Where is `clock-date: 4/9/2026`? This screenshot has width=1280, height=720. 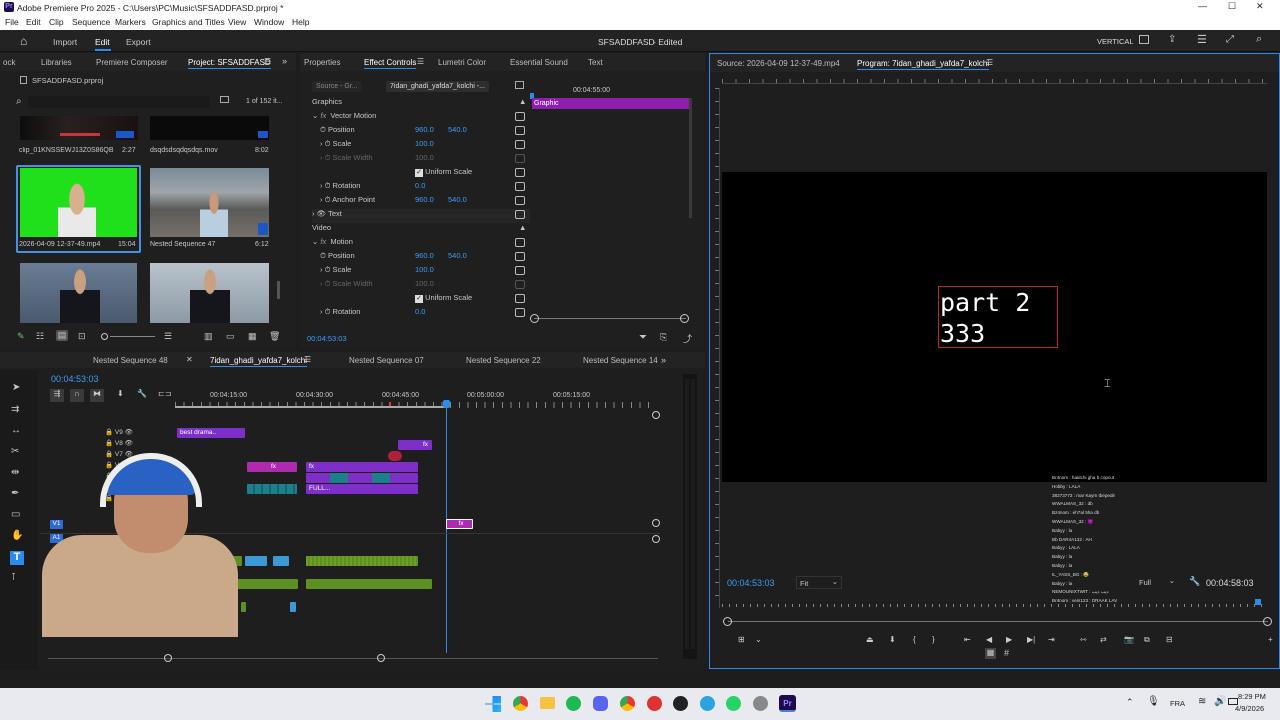 clock-date: 4/9/2026 is located at coordinates (1249, 708).